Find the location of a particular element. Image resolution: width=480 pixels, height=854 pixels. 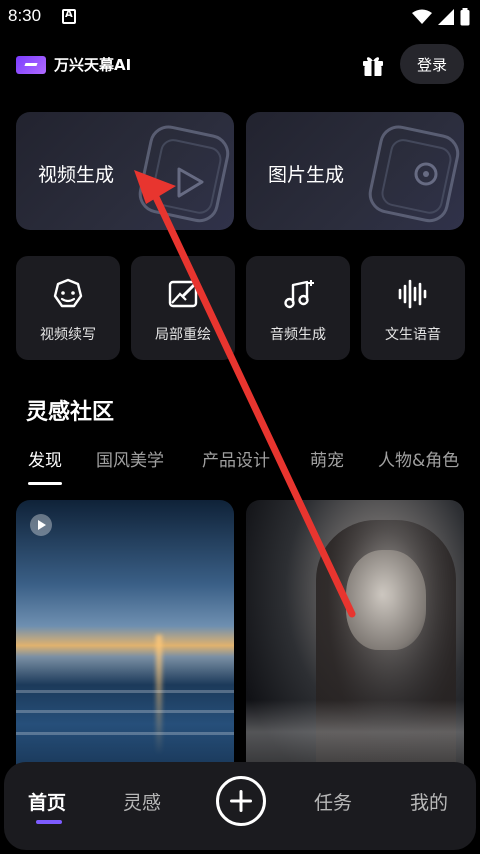

video-extend-icon is located at coordinates (68, 293).